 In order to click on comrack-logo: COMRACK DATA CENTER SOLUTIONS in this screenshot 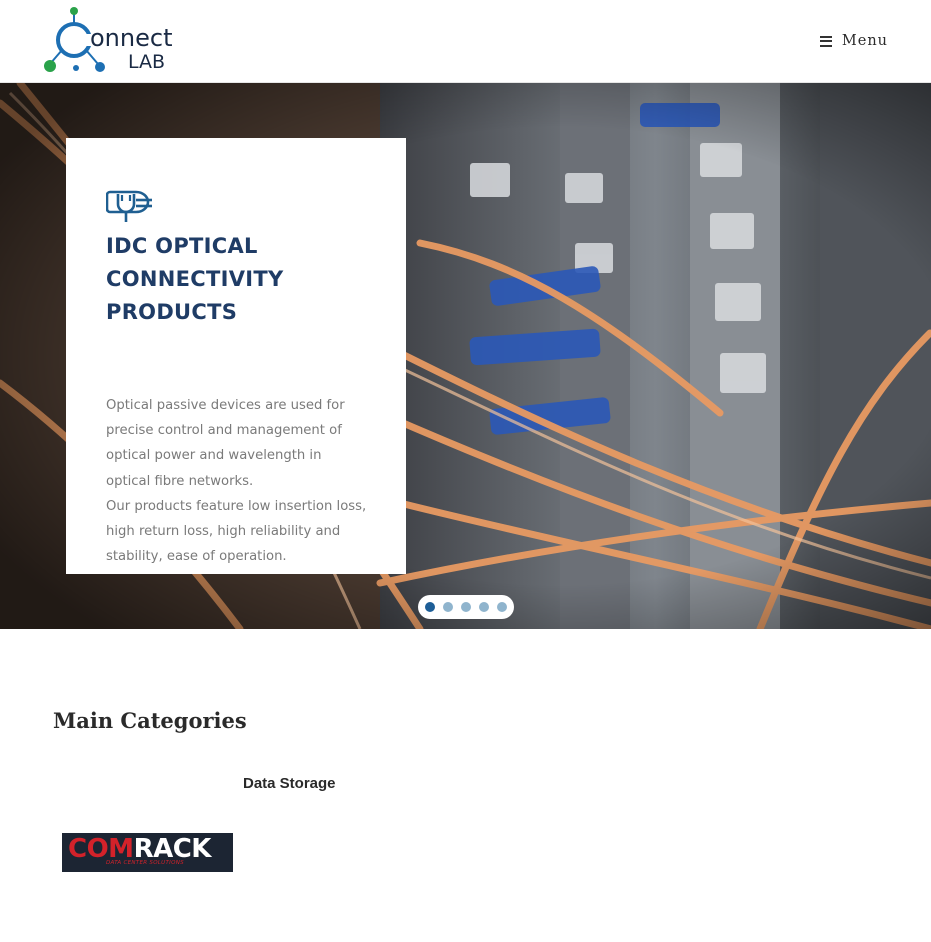, I will do `click(147, 852)`.